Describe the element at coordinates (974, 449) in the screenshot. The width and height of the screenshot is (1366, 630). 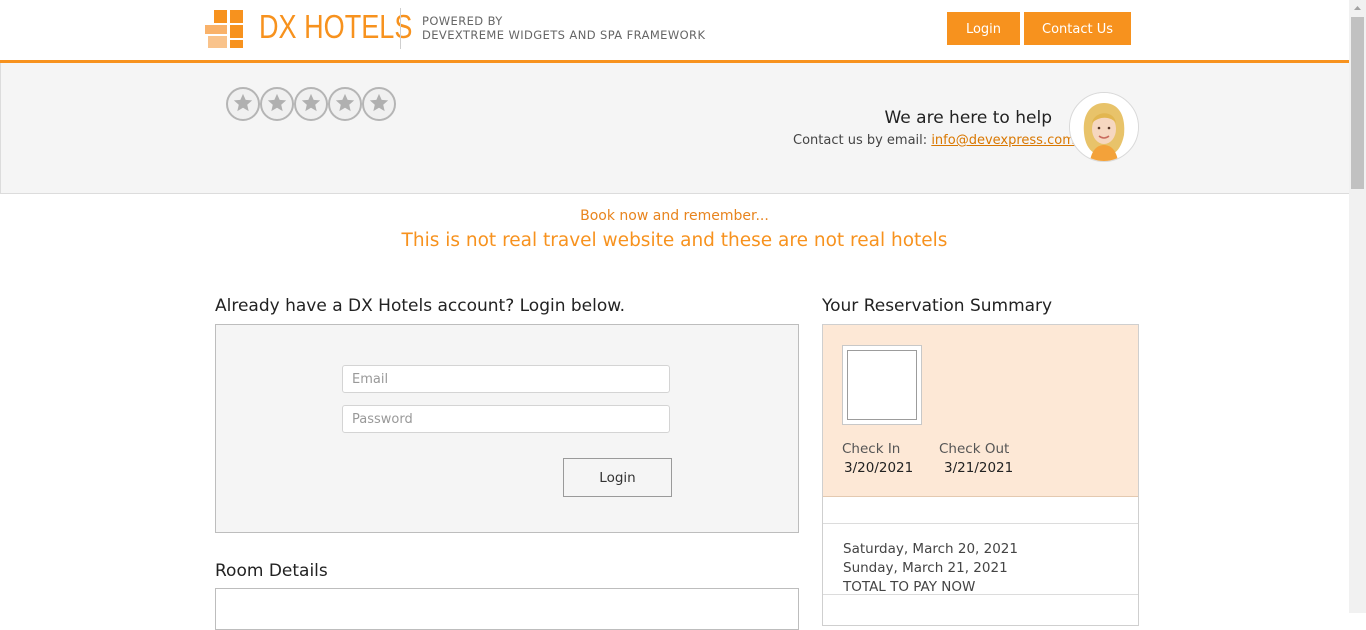
I see `check-out-label: Check Out` at that location.